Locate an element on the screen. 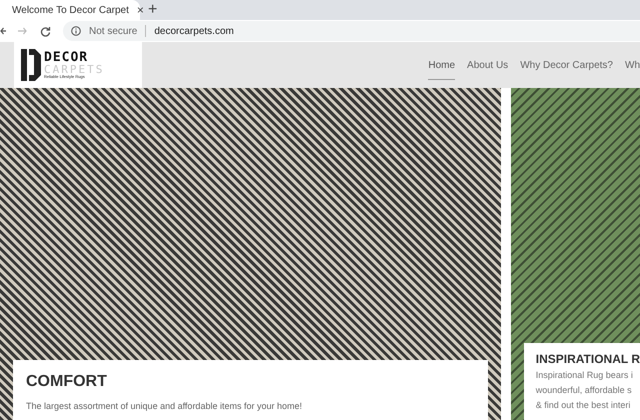 This screenshot has height=420, width=640. slide-description: The largest assortment of unique and affordable items for your home! is located at coordinates (164, 406).